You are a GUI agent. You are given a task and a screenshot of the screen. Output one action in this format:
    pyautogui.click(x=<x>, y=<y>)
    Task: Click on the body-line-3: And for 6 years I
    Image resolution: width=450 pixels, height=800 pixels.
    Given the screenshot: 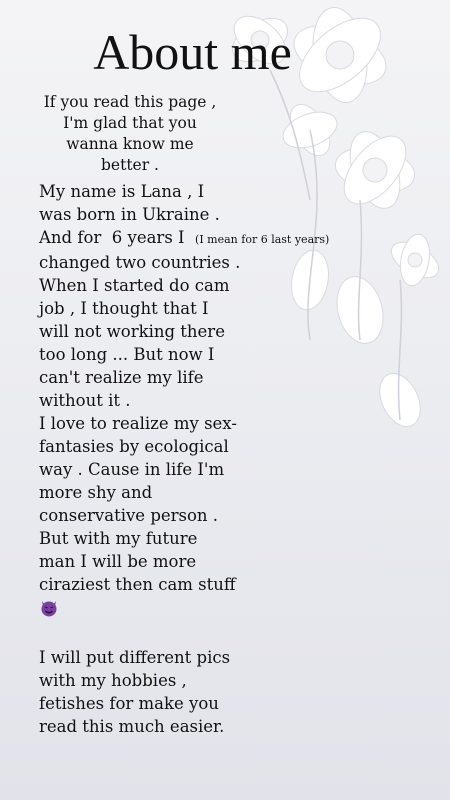 What is the action you would take?
    pyautogui.click(x=117, y=237)
    